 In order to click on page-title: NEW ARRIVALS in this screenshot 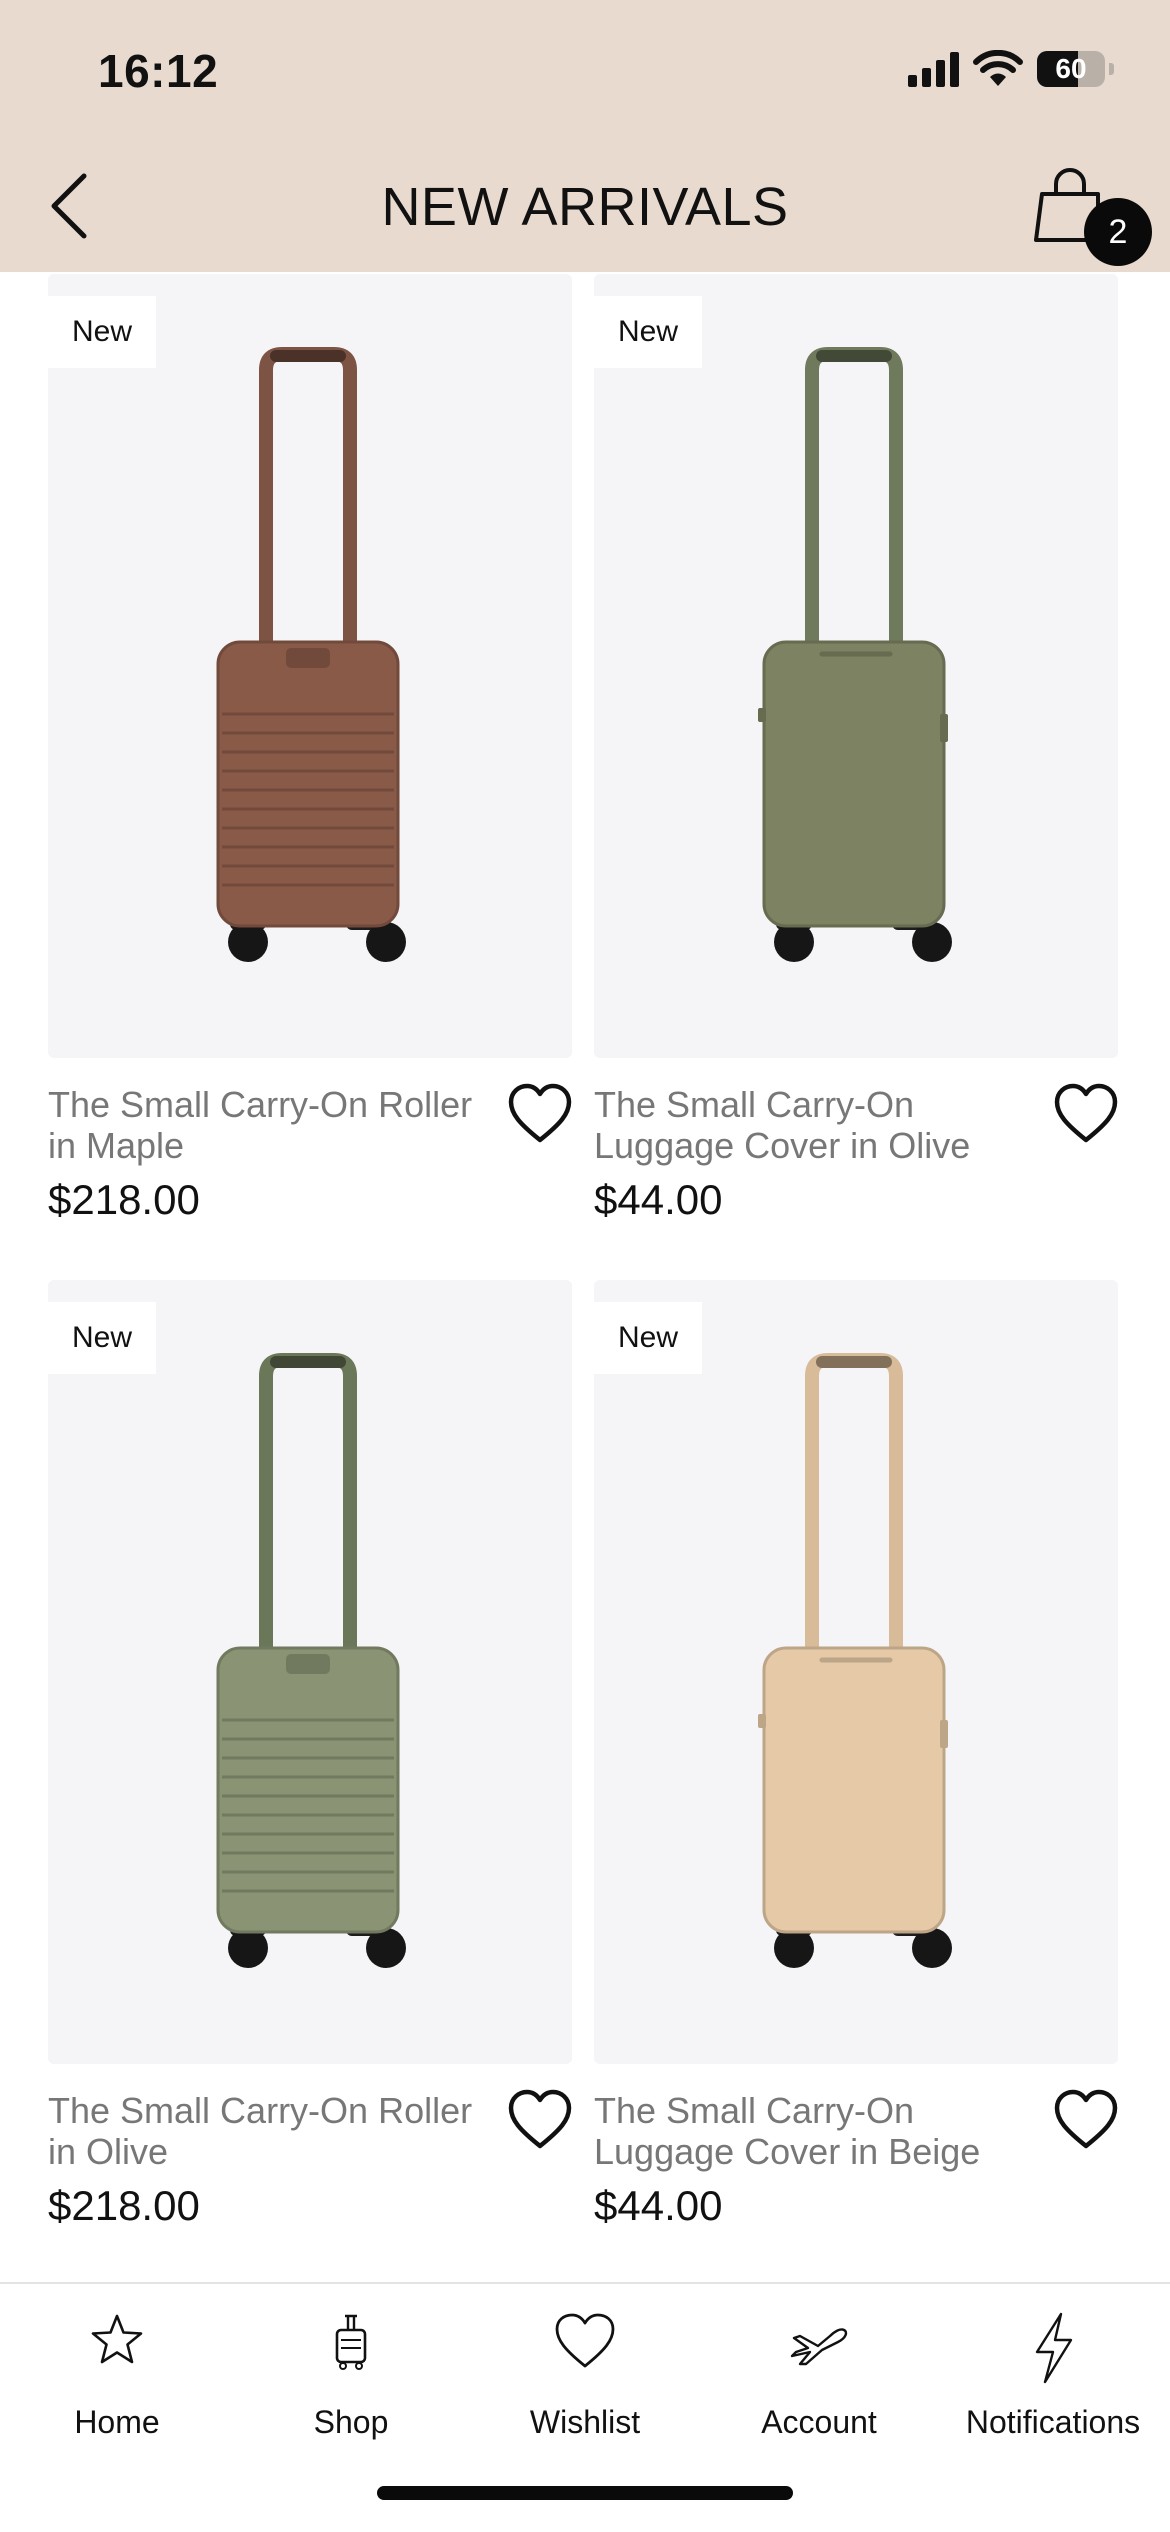, I will do `click(585, 207)`.